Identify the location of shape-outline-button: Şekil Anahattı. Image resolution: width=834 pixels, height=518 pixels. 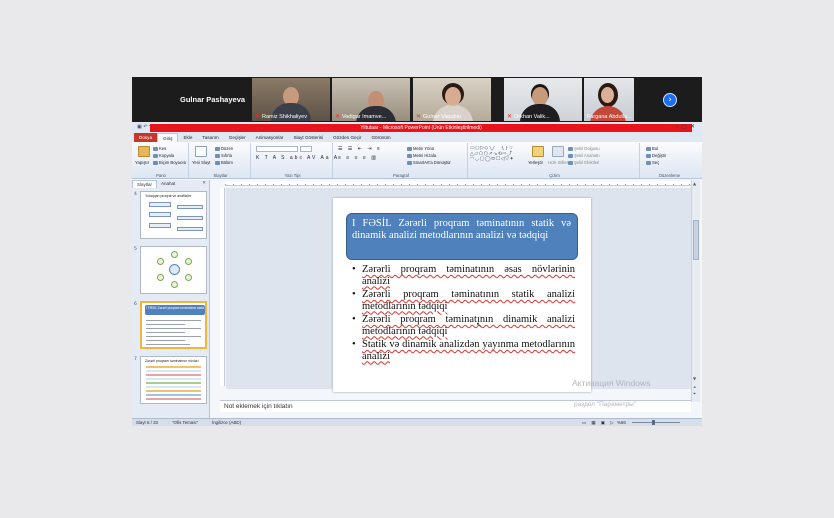
(584, 155).